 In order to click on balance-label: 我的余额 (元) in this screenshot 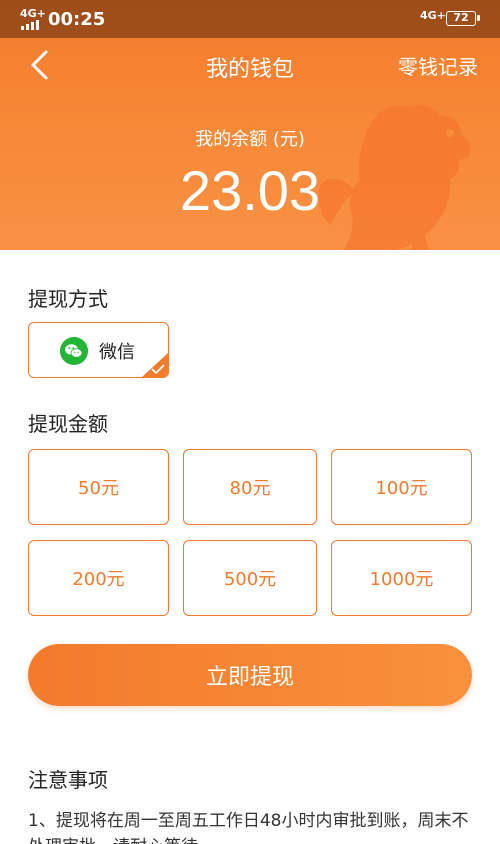, I will do `click(250, 139)`.